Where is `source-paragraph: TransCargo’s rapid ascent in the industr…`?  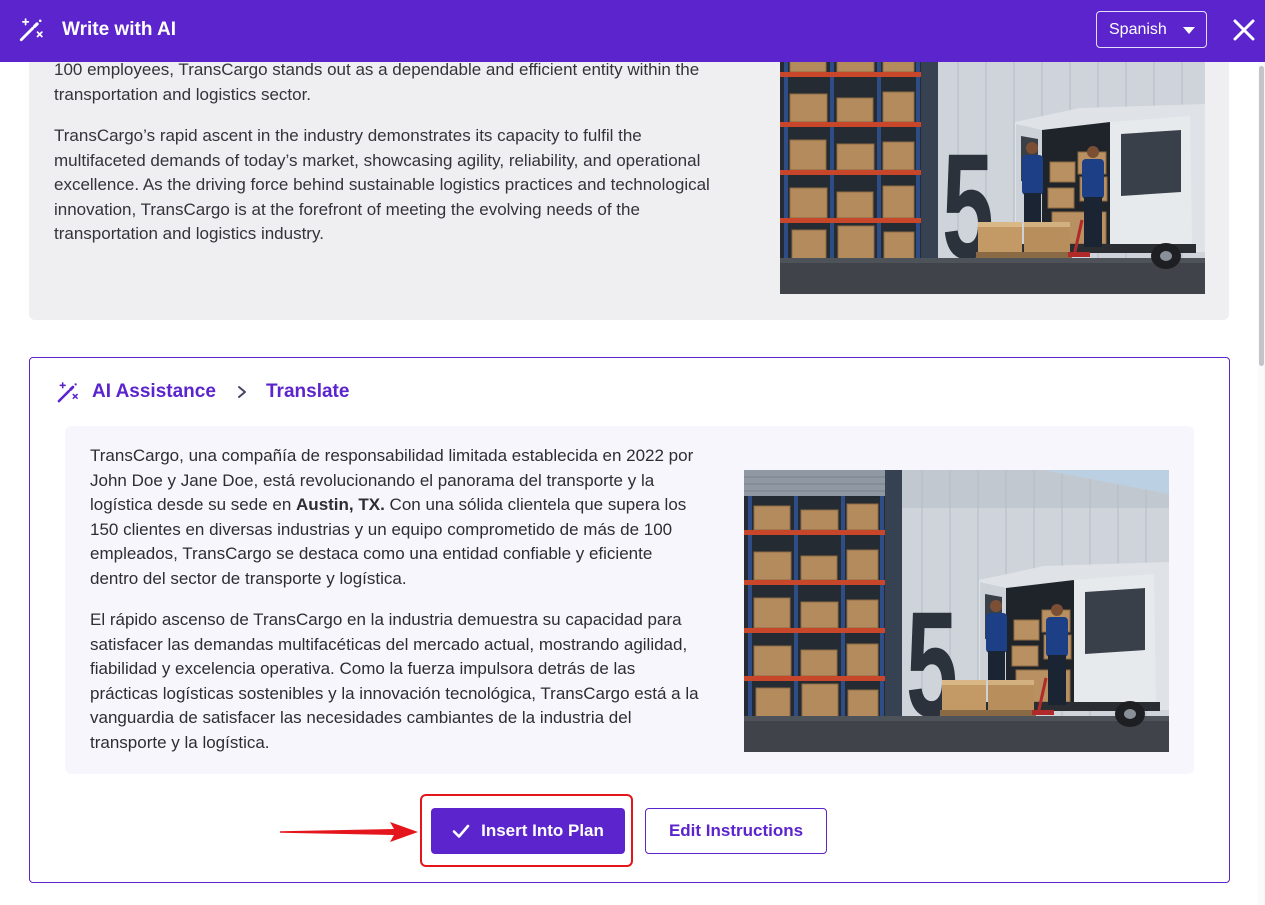
source-paragraph: TransCargo’s rapid ascent in the industr… is located at coordinates (411, 185).